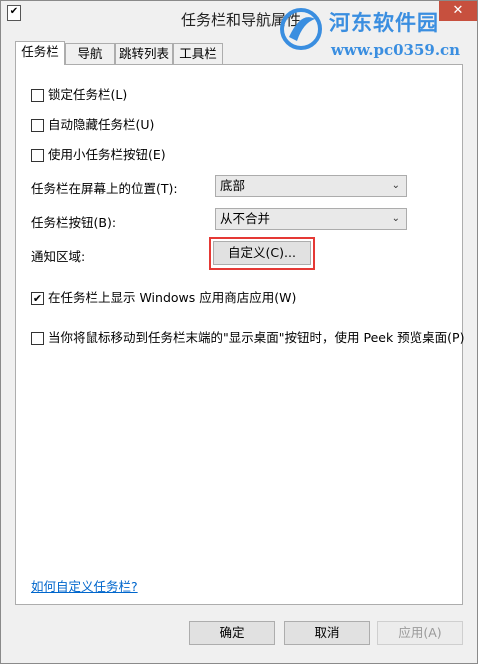  I want to click on tab-toolbars: 工具栏, so click(198, 54).